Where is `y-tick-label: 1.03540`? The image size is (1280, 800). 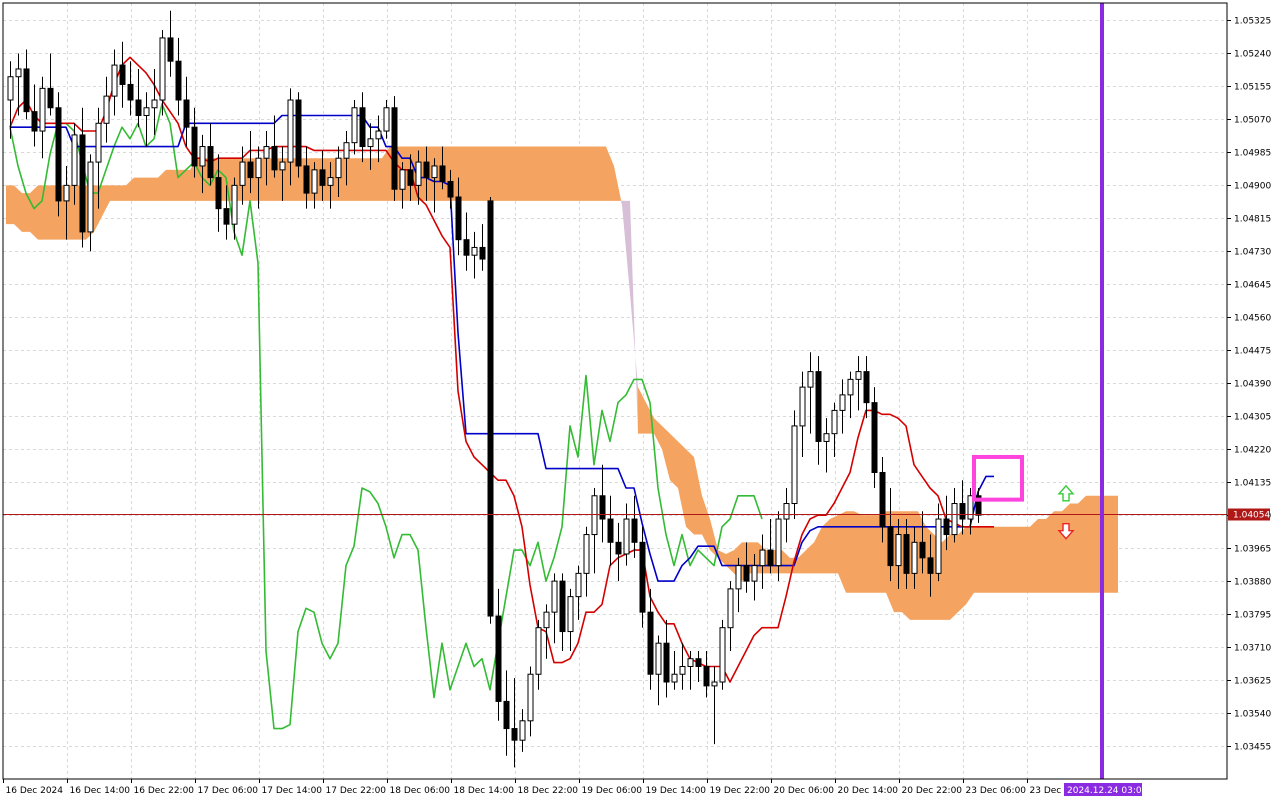
y-tick-label: 1.03540 is located at coordinates (1252, 715).